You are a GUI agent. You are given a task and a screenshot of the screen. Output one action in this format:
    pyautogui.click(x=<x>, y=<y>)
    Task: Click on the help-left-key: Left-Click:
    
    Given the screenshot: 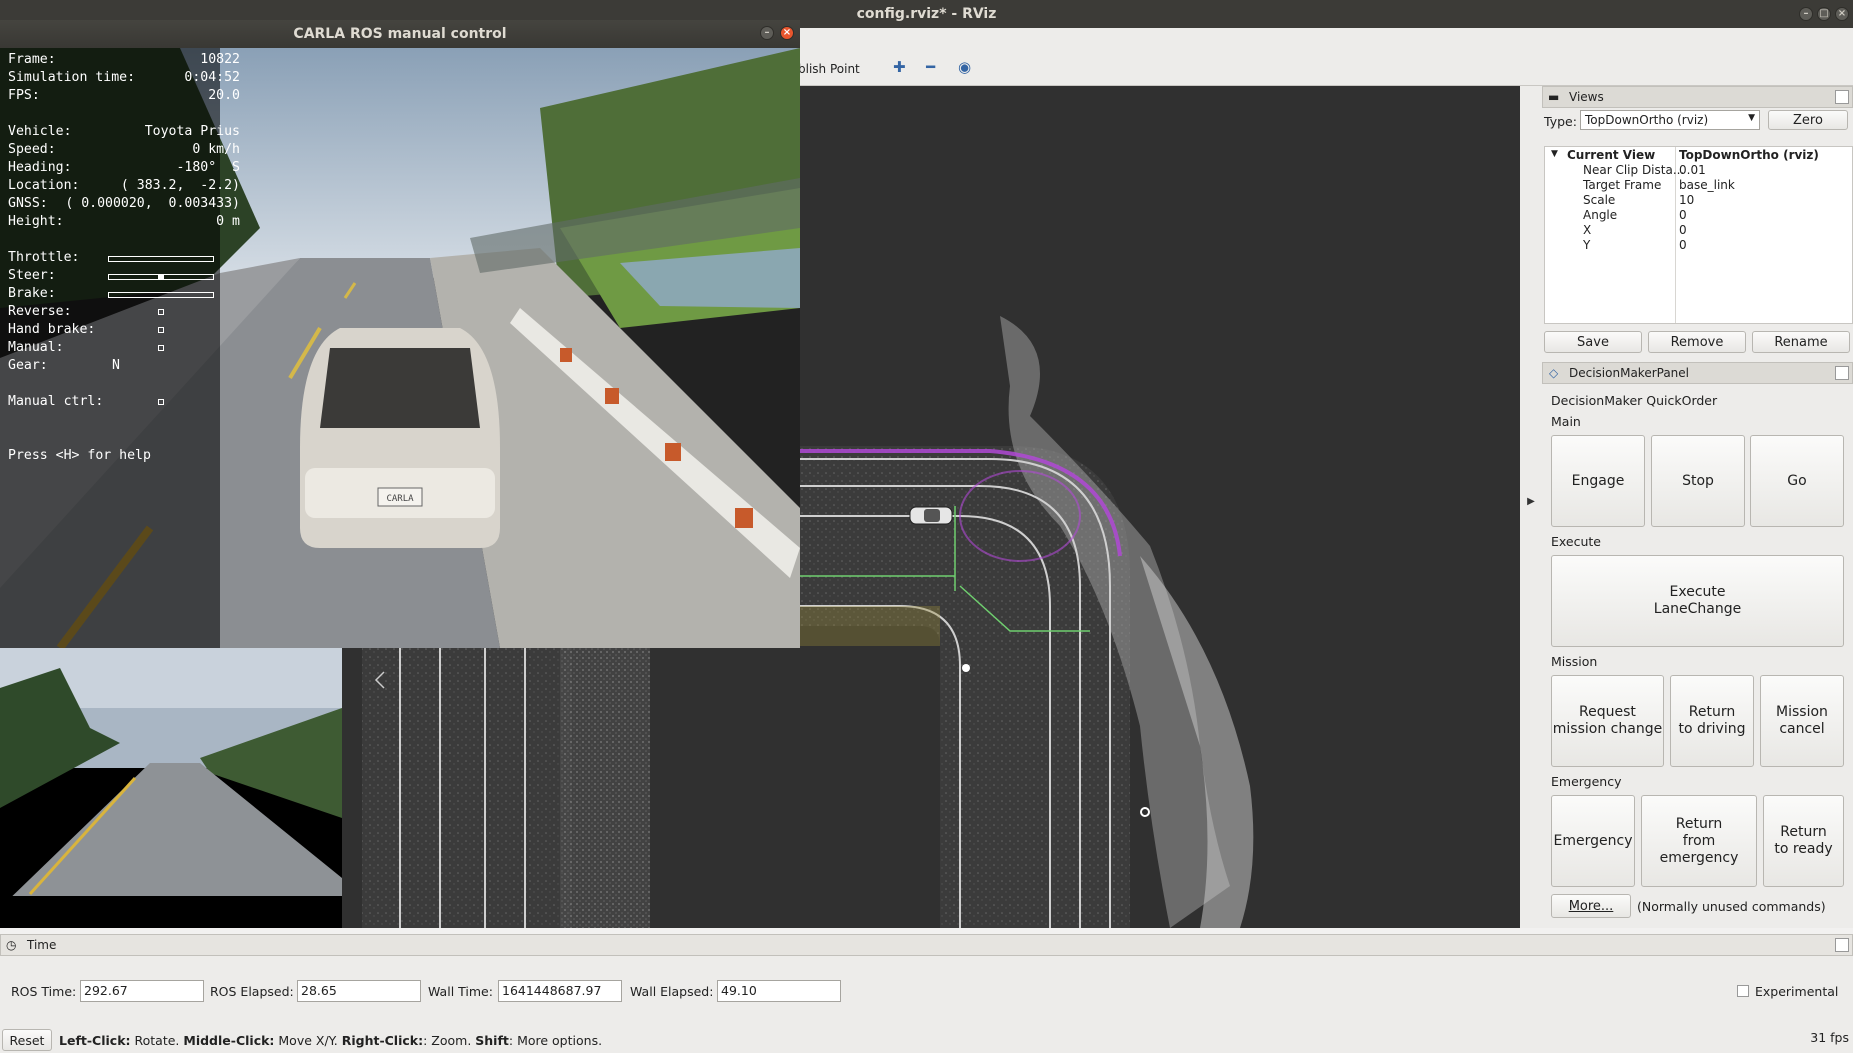 What is the action you would take?
    pyautogui.click(x=95, y=1040)
    